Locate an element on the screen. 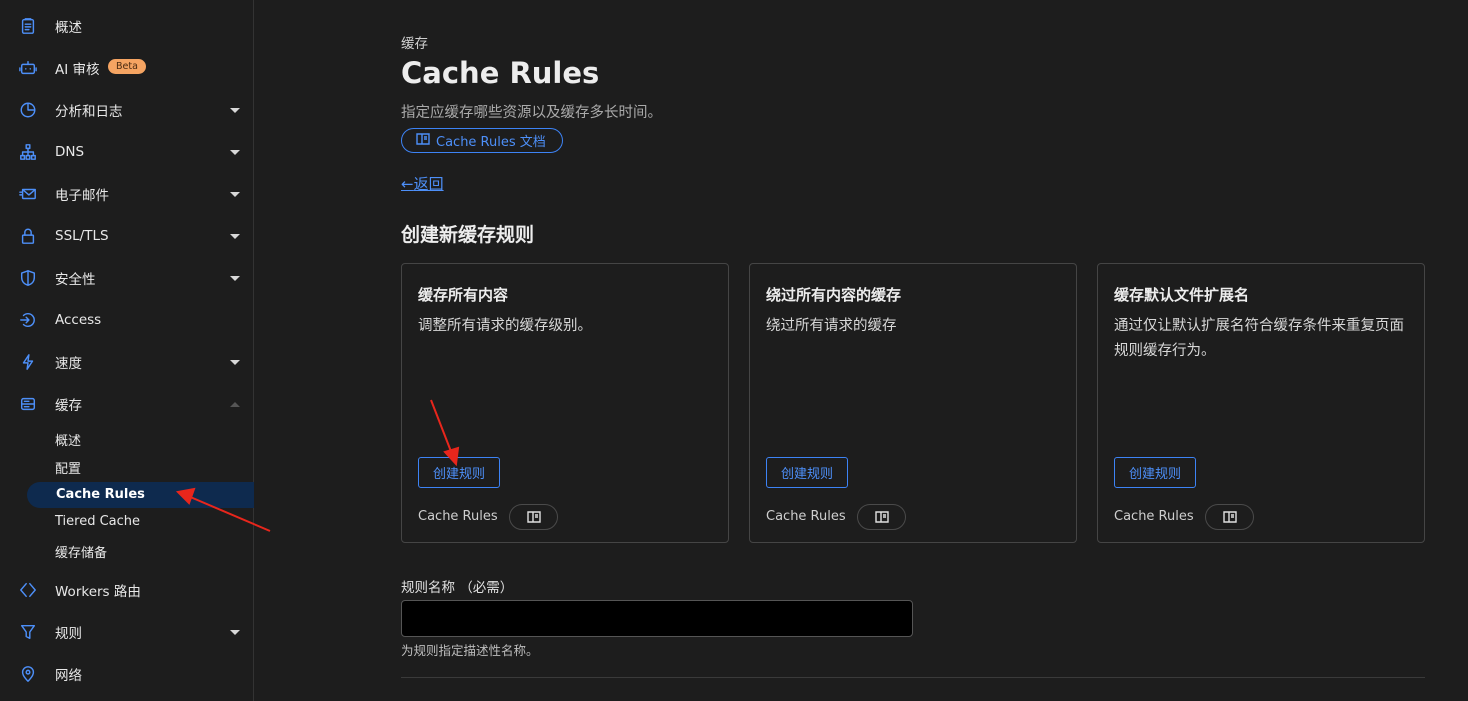  sidebar-item-dns: DNS is located at coordinates (127, 152).